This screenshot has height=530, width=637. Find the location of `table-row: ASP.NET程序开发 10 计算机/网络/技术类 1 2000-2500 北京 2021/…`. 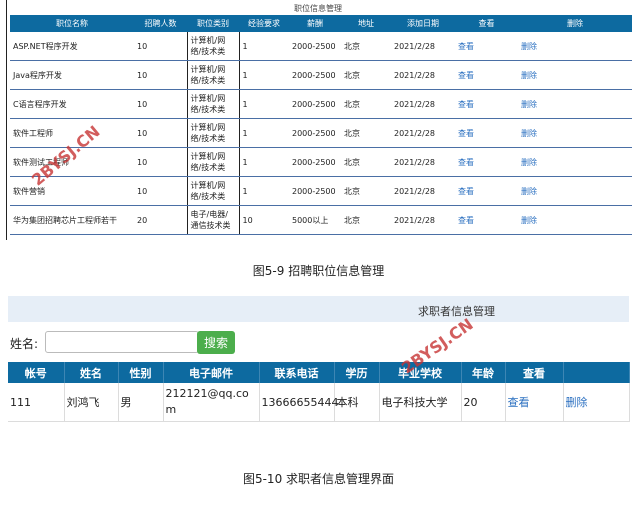

table-row: ASP.NET程序开发 10 计算机/网络/技术类 1 2000-2500 北京 2021/… is located at coordinates (321, 46).